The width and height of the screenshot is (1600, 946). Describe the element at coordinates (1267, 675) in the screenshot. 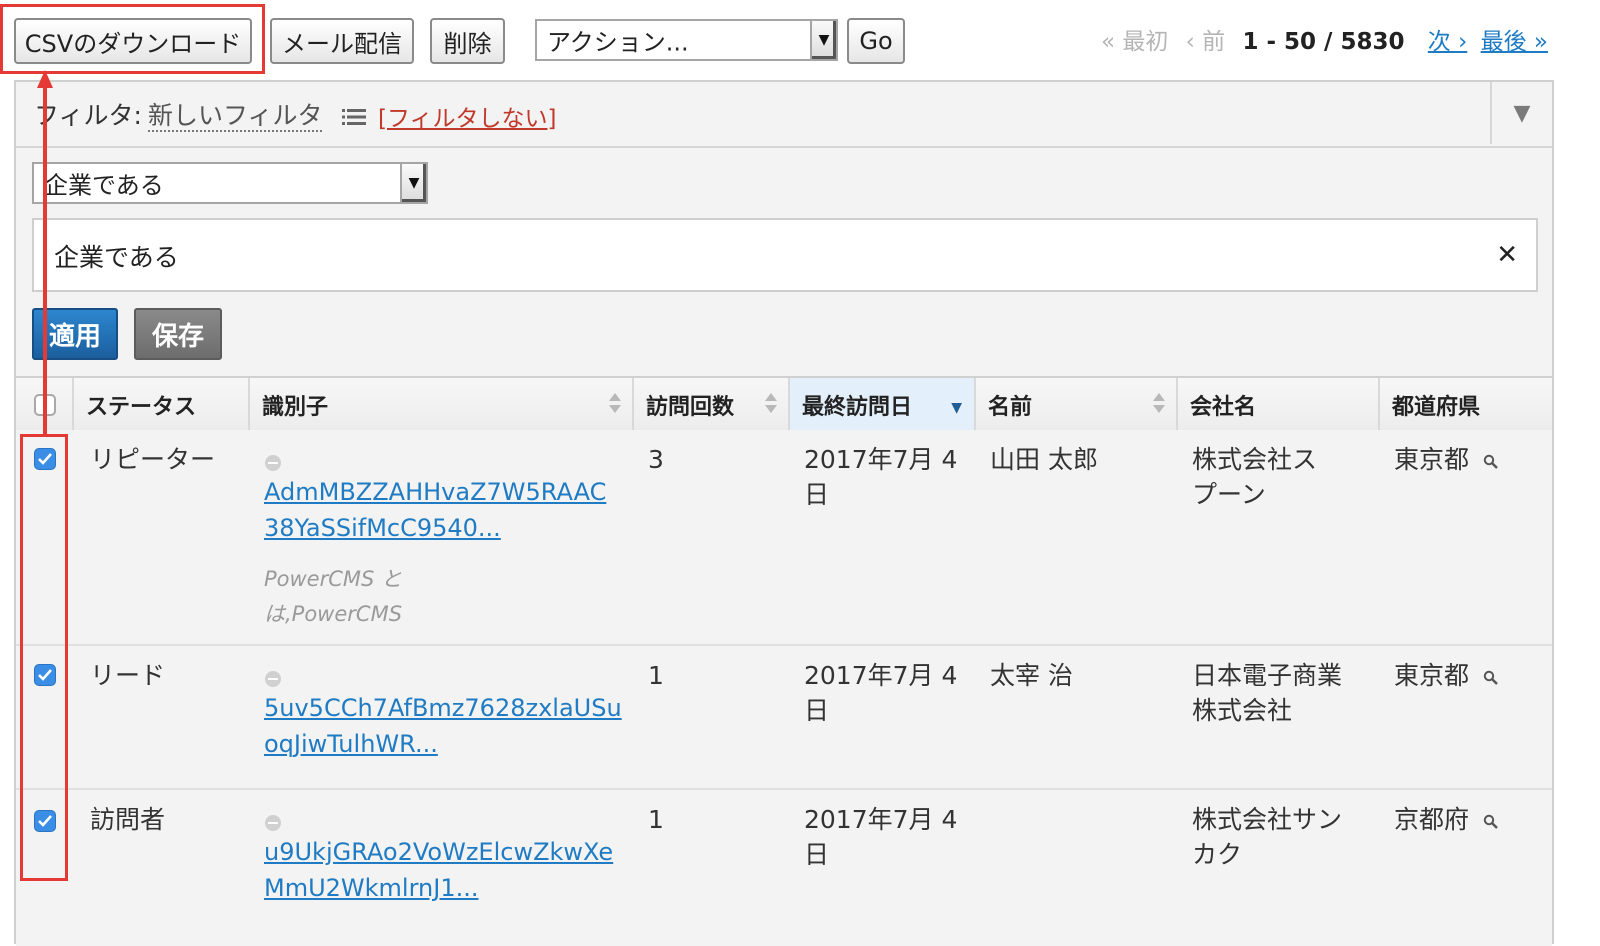

I see `company-line: 日本電子商業` at that location.